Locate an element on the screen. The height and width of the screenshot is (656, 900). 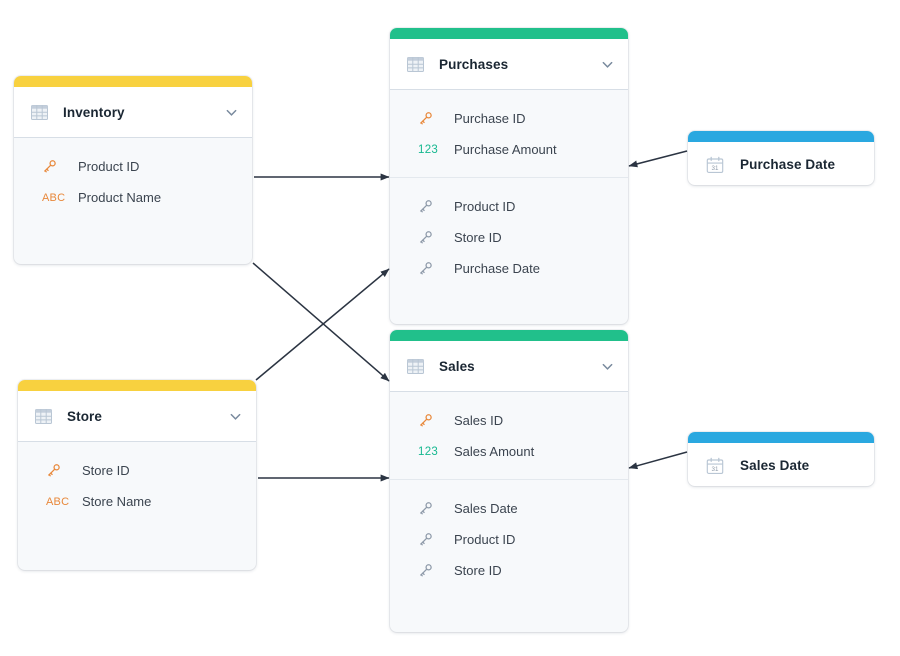
date-node-purchase-date: 31 Purchase Date is located at coordinates (781, 158).